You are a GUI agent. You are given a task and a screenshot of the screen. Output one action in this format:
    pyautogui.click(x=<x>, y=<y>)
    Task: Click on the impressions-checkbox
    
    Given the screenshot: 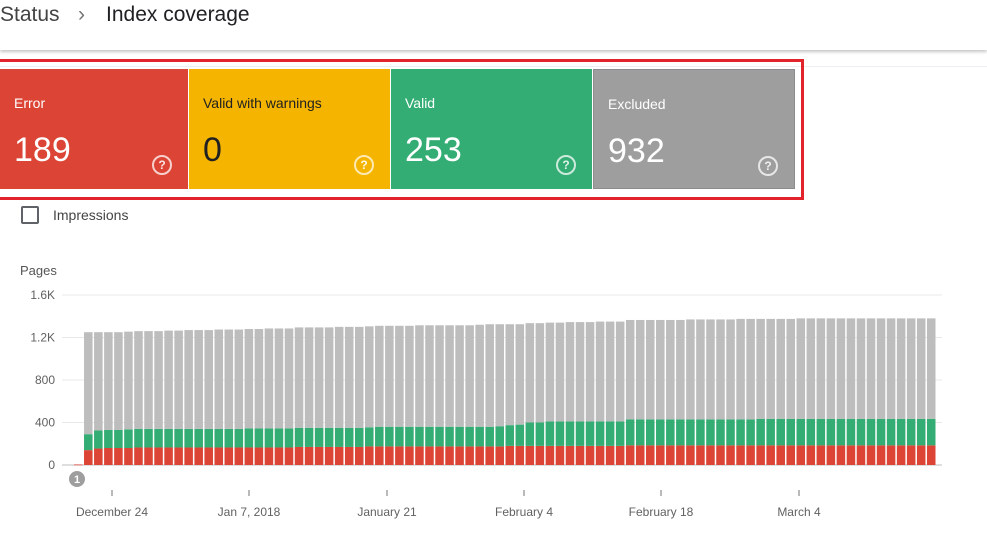 What is the action you would take?
    pyautogui.click(x=30, y=215)
    